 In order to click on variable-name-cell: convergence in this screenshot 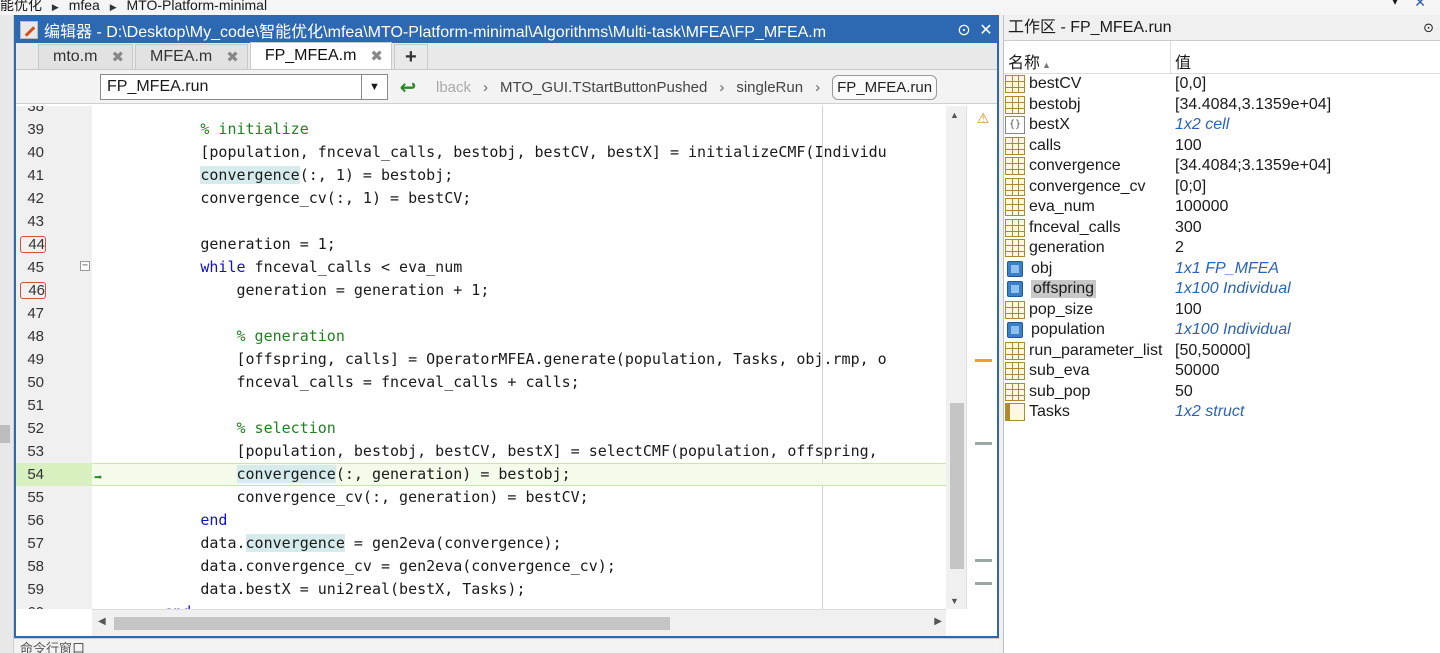, I will do `click(1087, 166)`.